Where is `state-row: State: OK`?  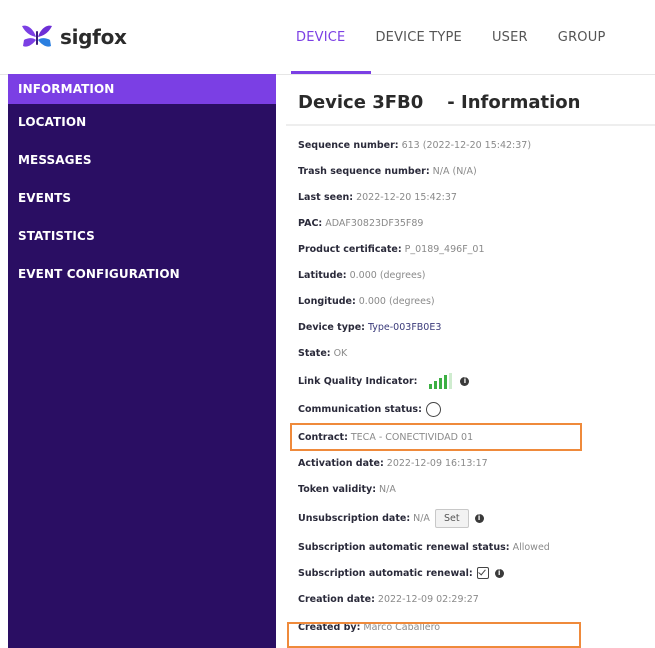
state-row: State: OK is located at coordinates (475, 353).